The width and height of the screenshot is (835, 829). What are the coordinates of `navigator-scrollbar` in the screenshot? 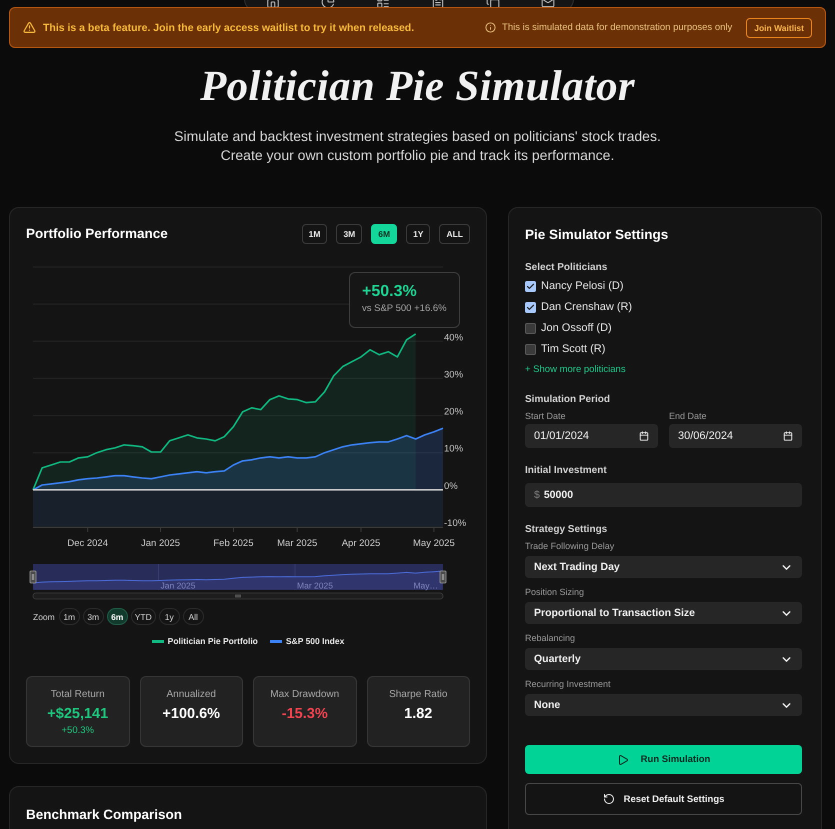 It's located at (238, 596).